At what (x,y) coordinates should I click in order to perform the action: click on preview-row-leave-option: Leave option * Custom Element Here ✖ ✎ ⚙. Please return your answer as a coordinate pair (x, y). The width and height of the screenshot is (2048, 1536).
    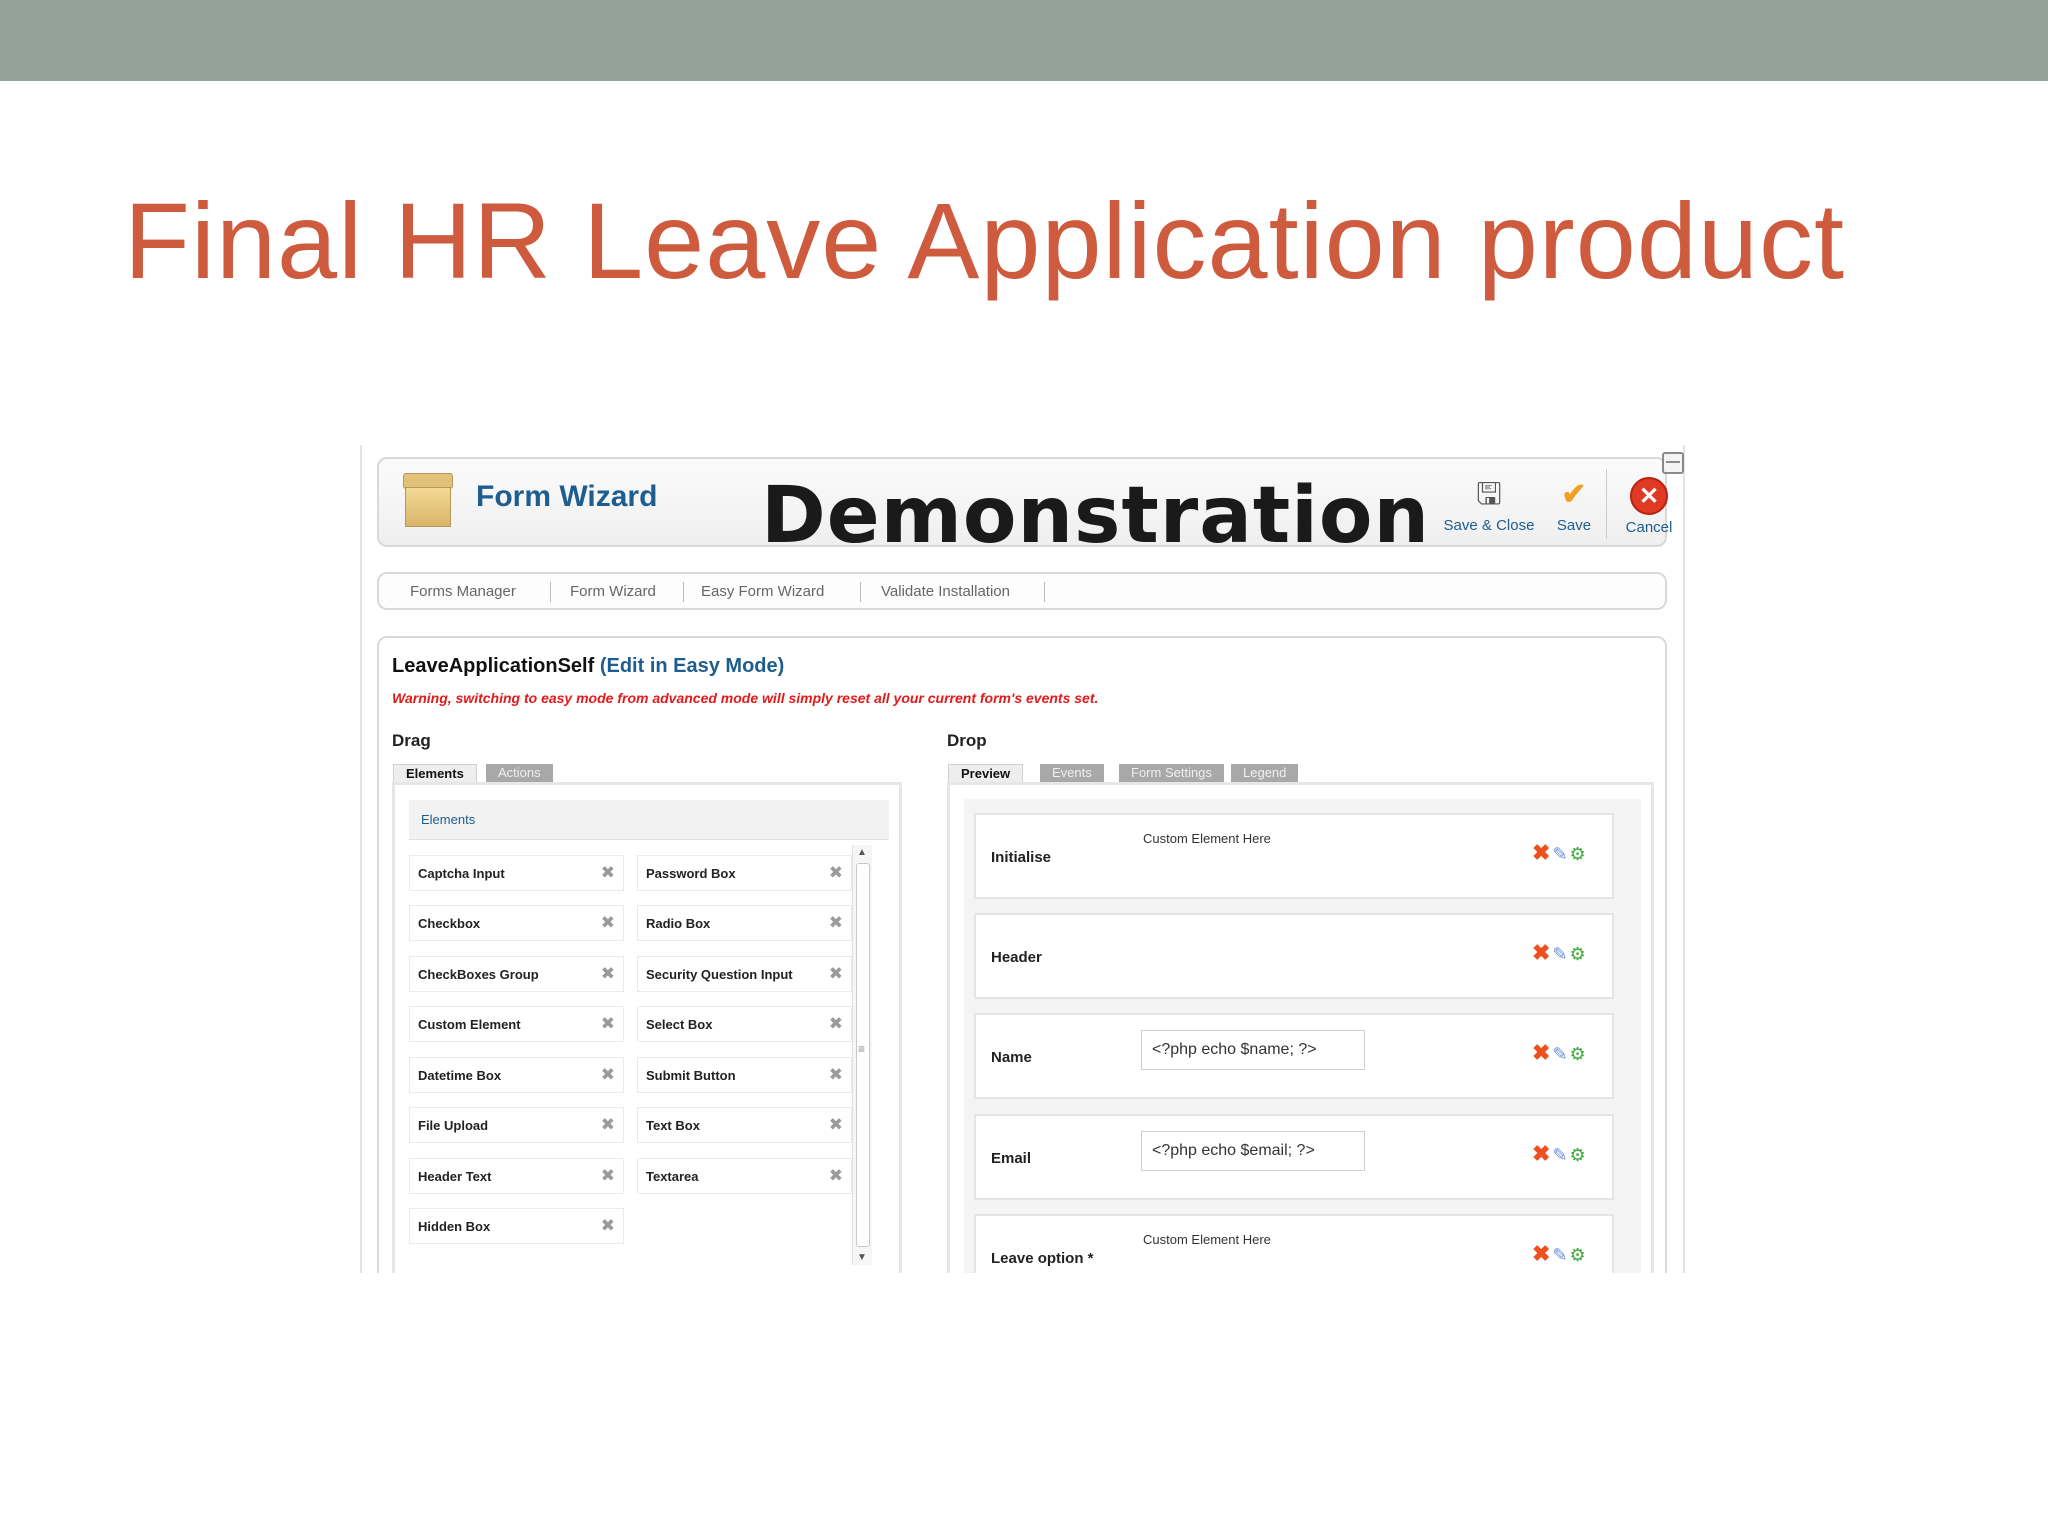
    Looking at the image, I should click on (1294, 1243).